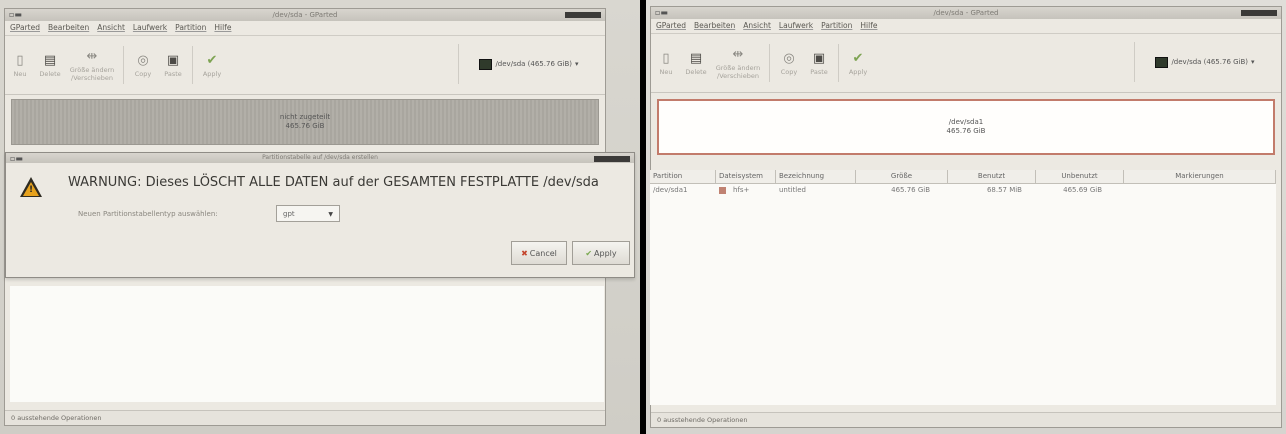 This screenshot has width=1286, height=434. Describe the element at coordinates (1080, 176) in the screenshot. I see `col-unused: Unbenutzt` at that location.